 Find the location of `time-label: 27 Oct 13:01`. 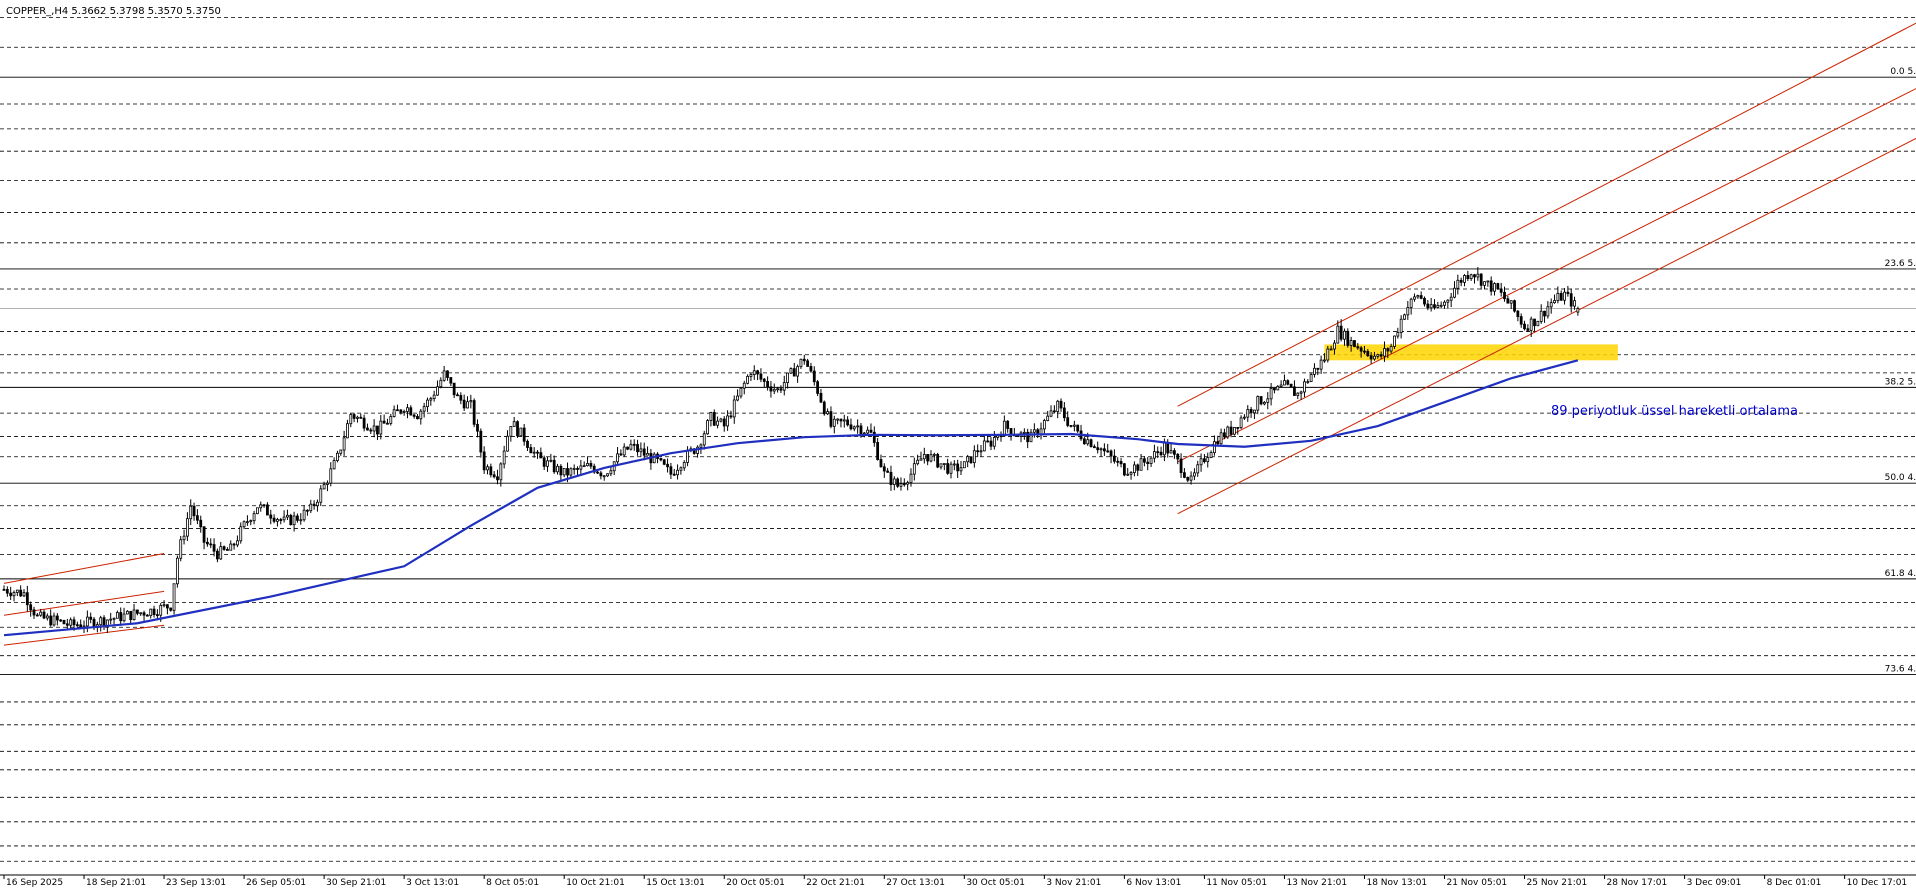

time-label: 27 Oct 13:01 is located at coordinates (915, 883).